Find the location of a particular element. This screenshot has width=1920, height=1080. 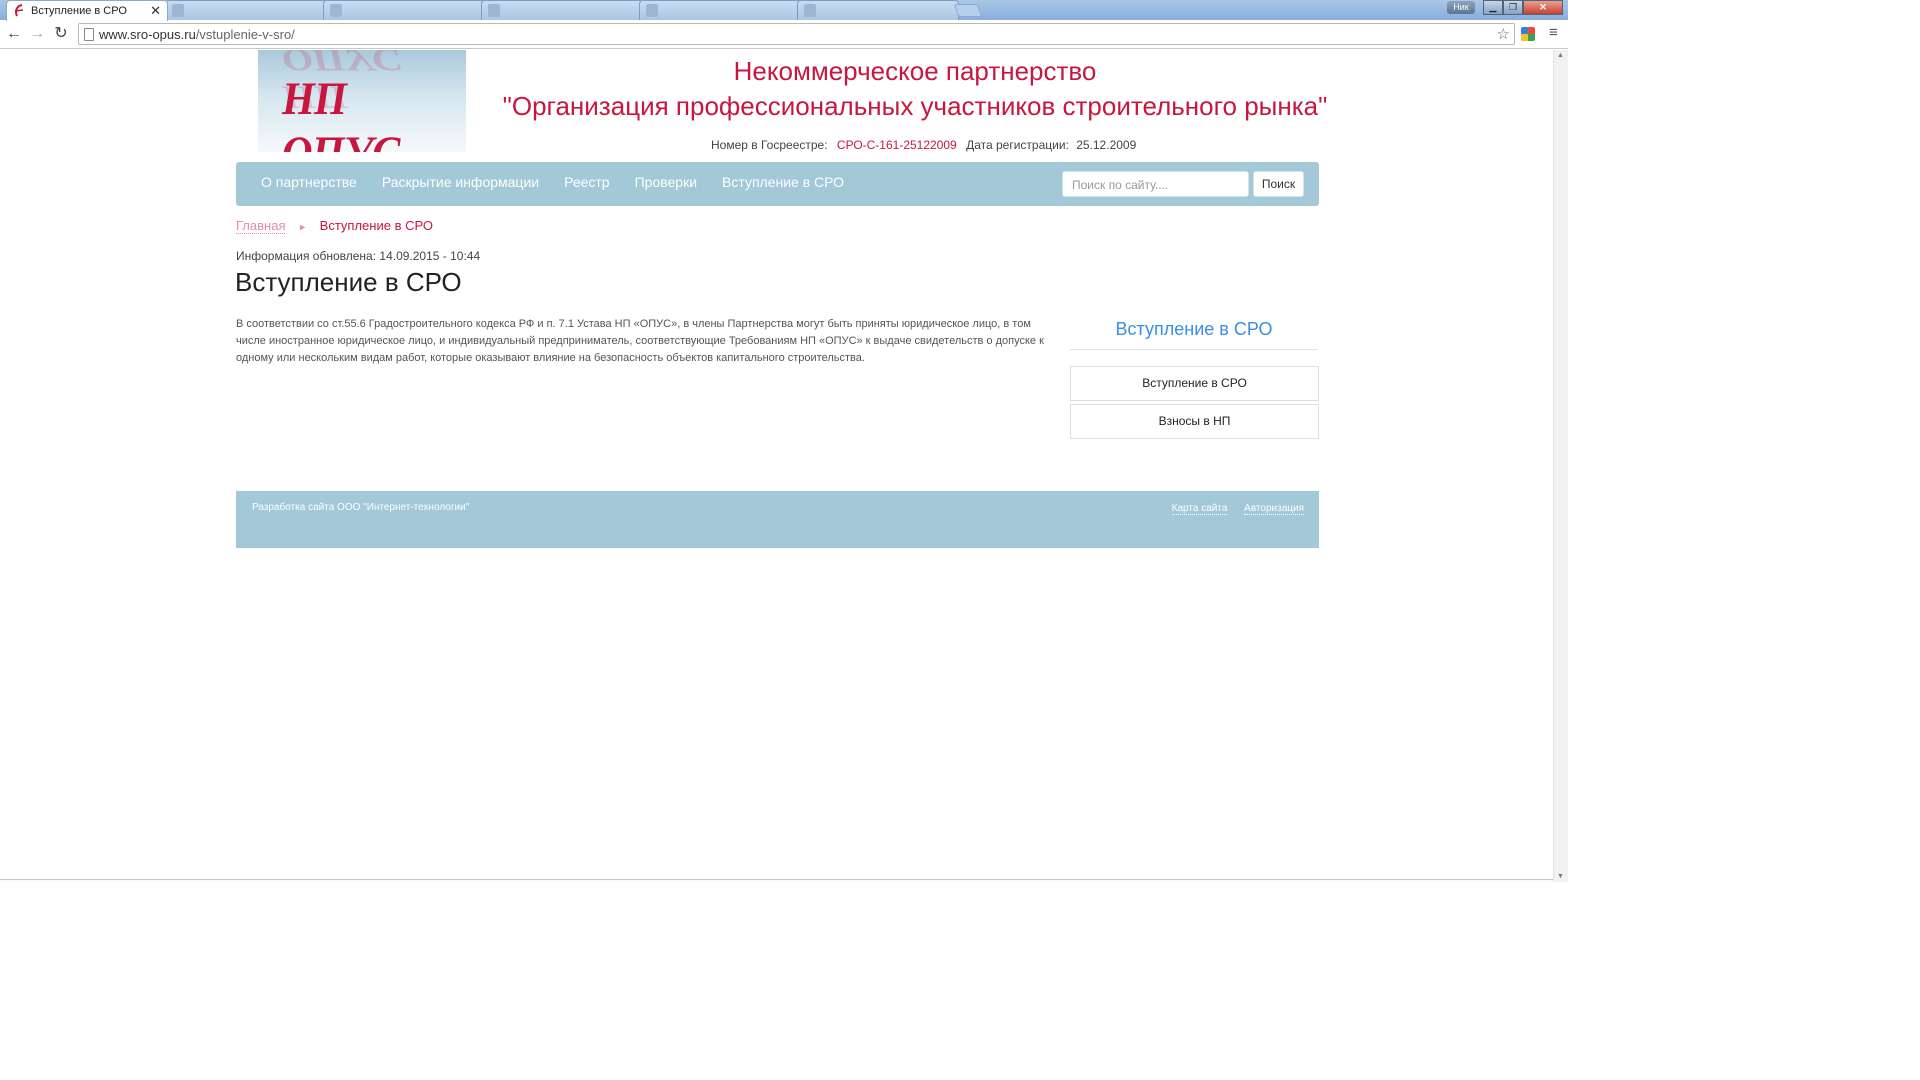

sidebar-item-fees: Взносы в НП is located at coordinates (1194, 421).